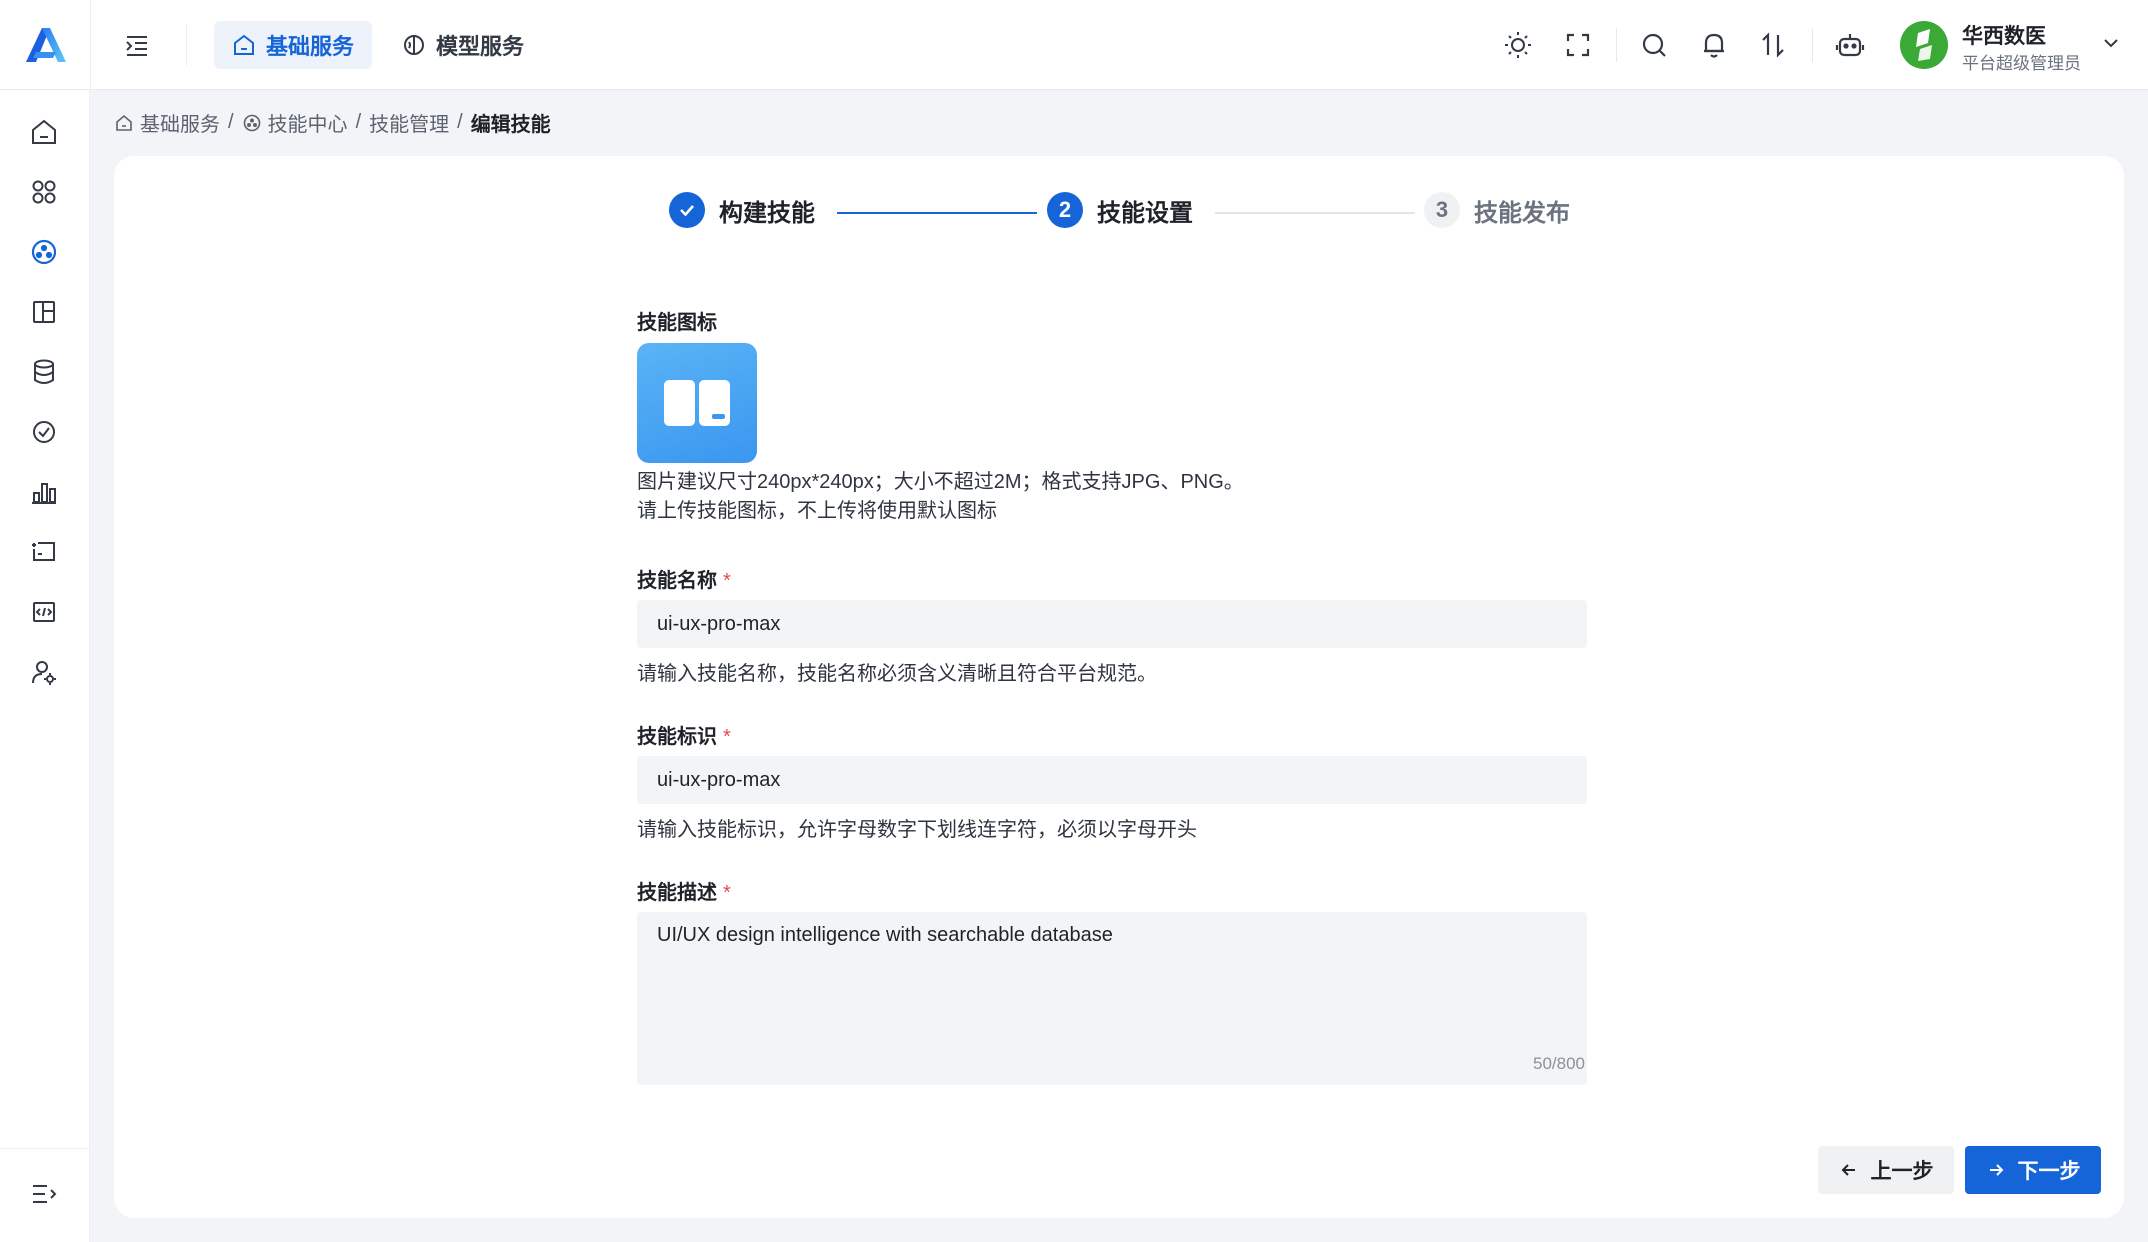 The height and width of the screenshot is (1242, 2148). I want to click on step-label: 技能发布, so click(1522, 213).